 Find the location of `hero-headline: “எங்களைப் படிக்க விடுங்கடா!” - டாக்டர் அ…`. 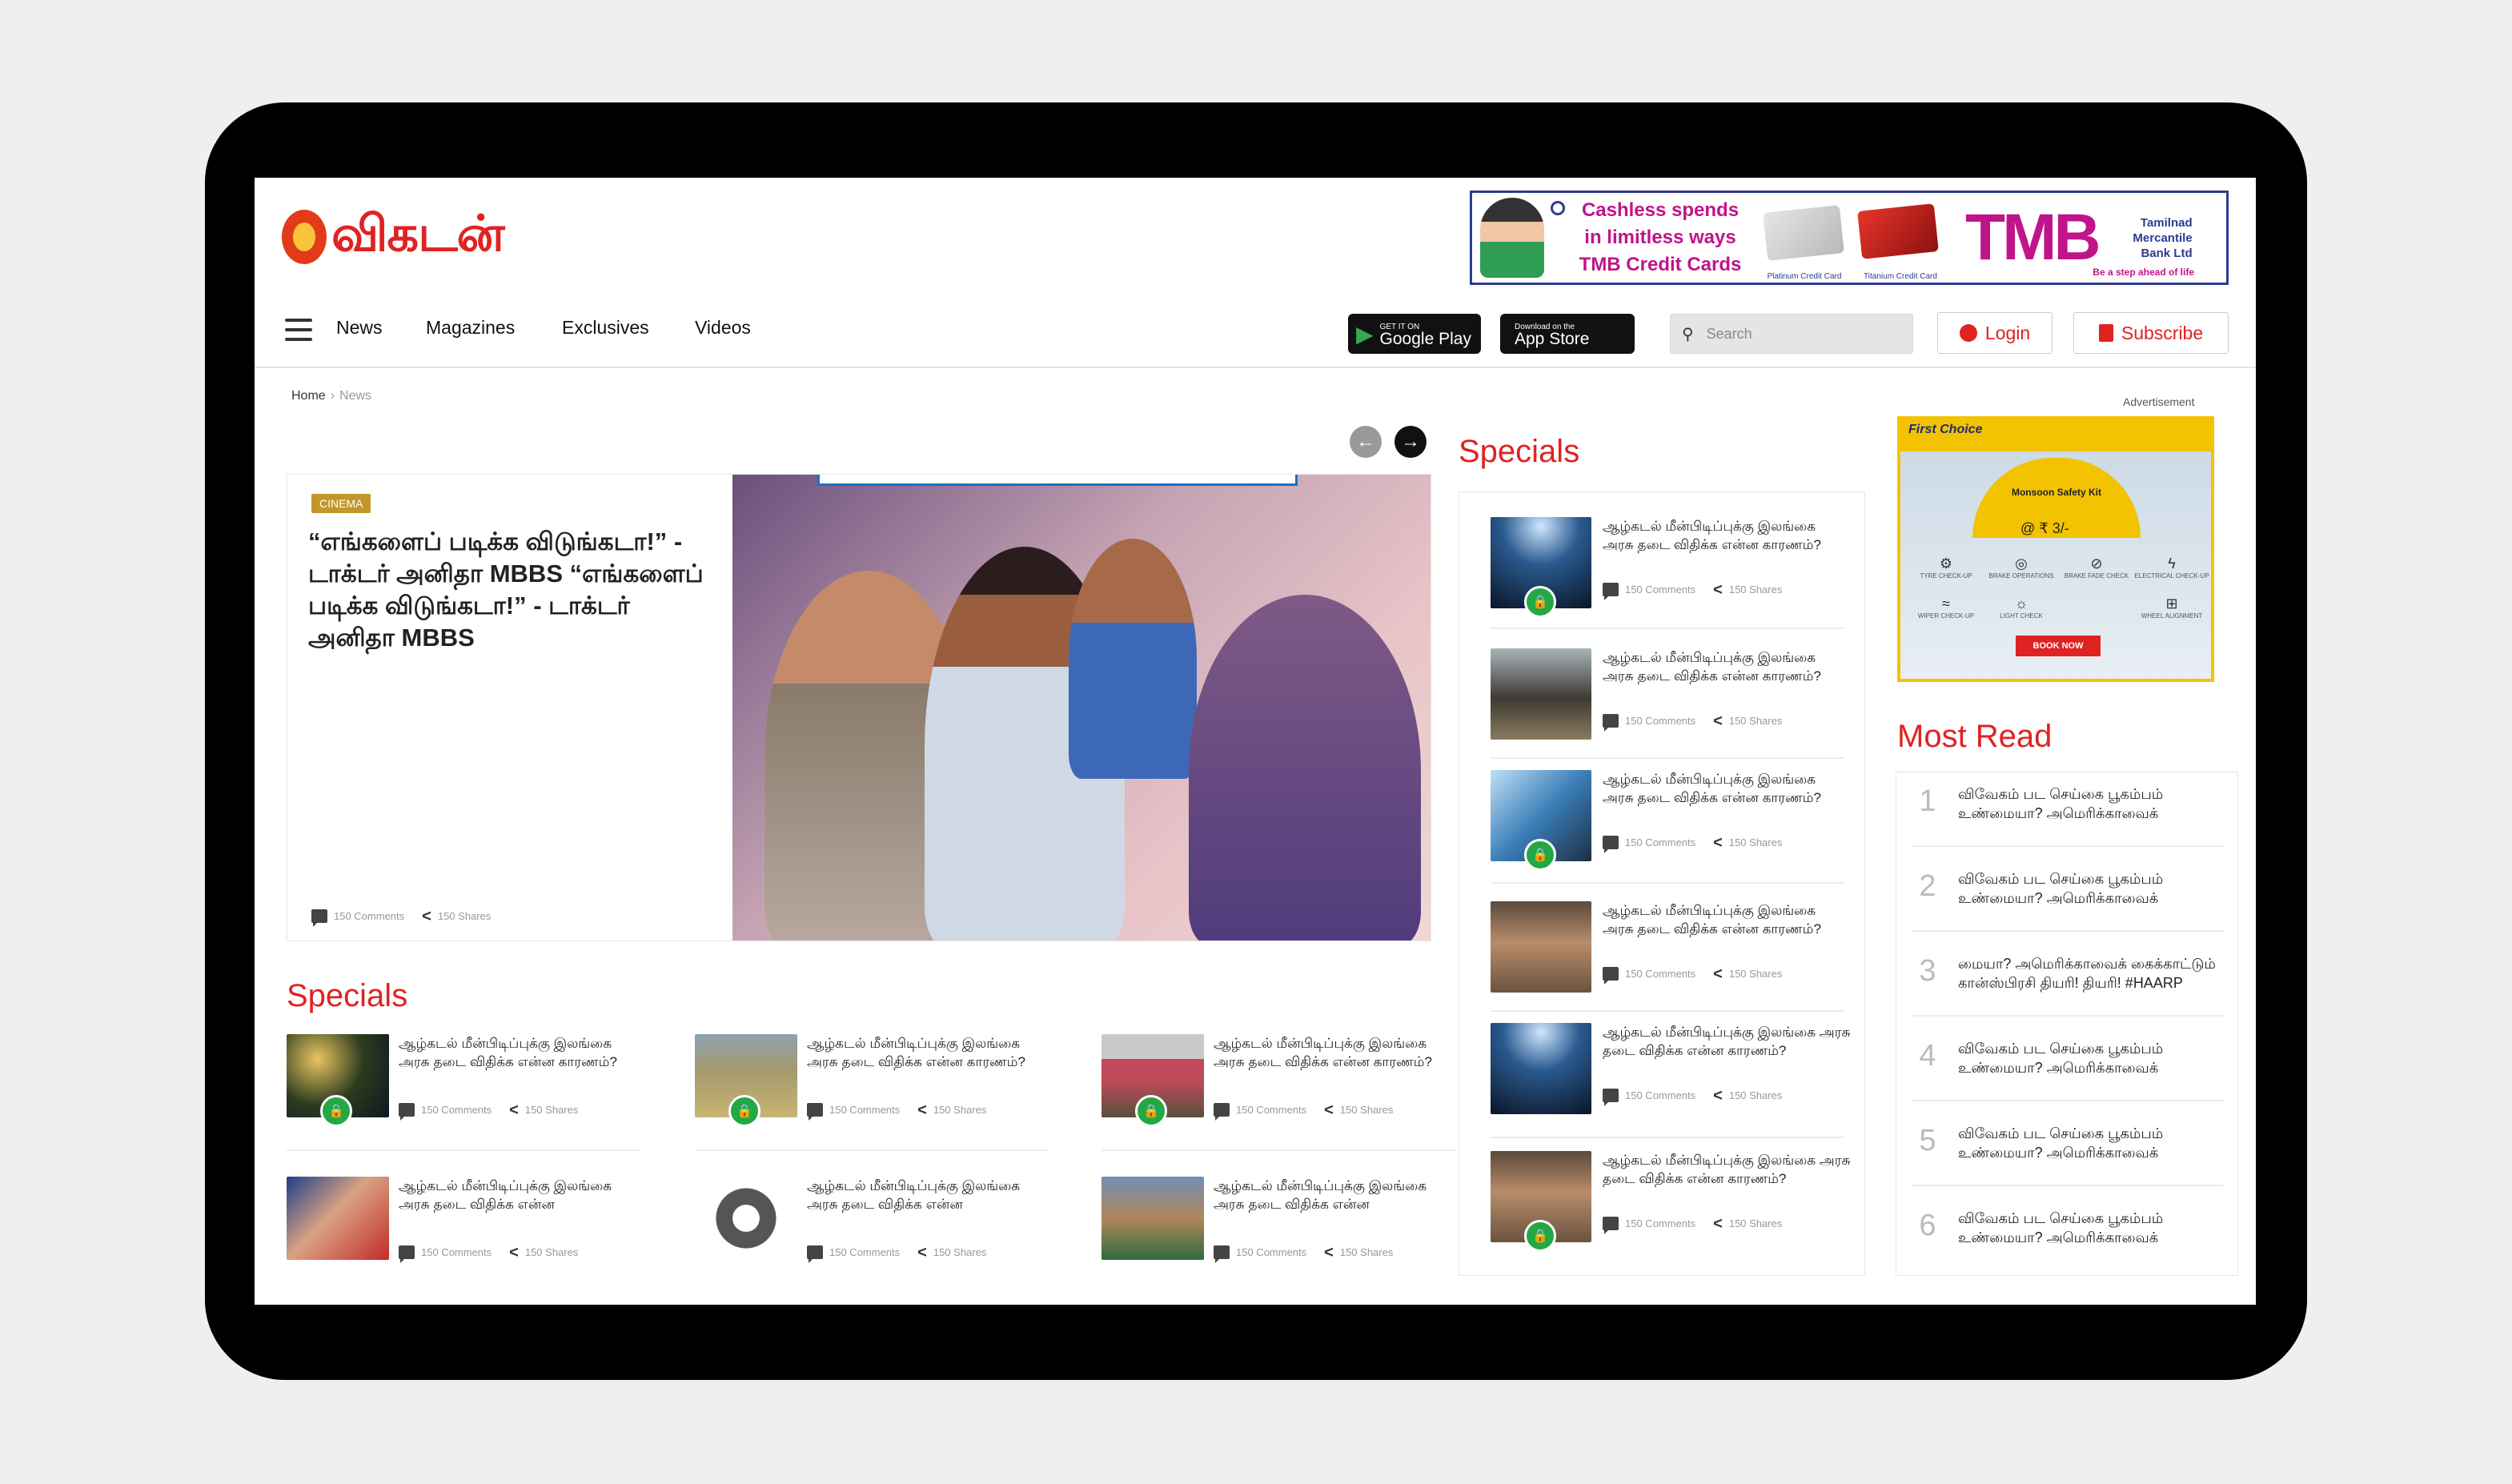

hero-headline: “எங்களைப் படிக்க விடுங்கடா!” - டாக்டர் அ… is located at coordinates (508, 590).